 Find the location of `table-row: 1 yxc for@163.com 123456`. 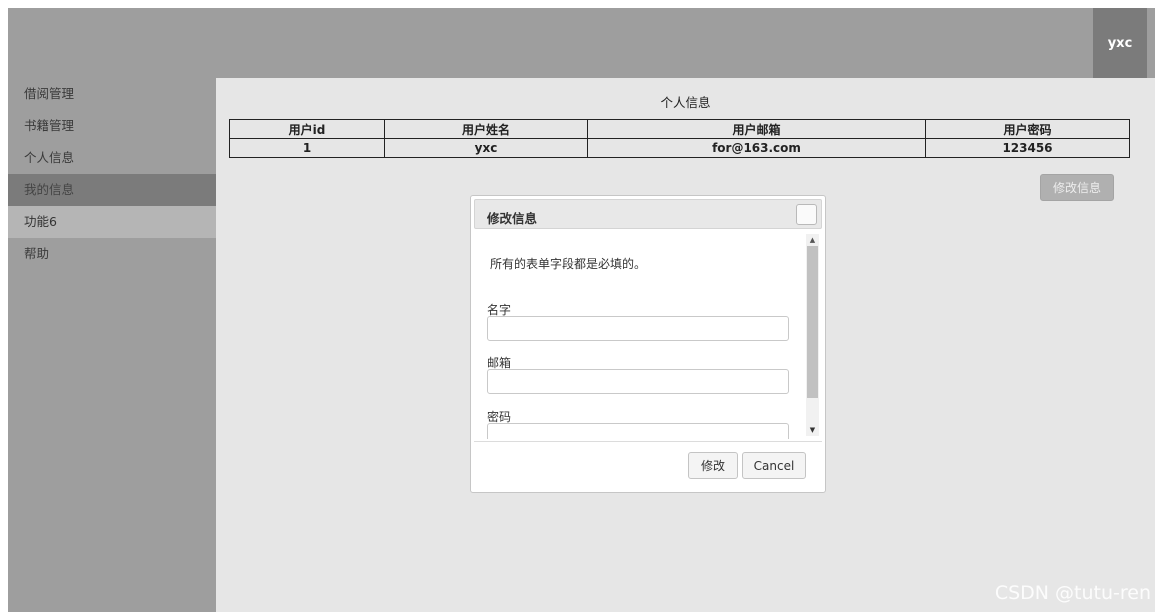

table-row: 1 yxc for@163.com 123456 is located at coordinates (679, 148).